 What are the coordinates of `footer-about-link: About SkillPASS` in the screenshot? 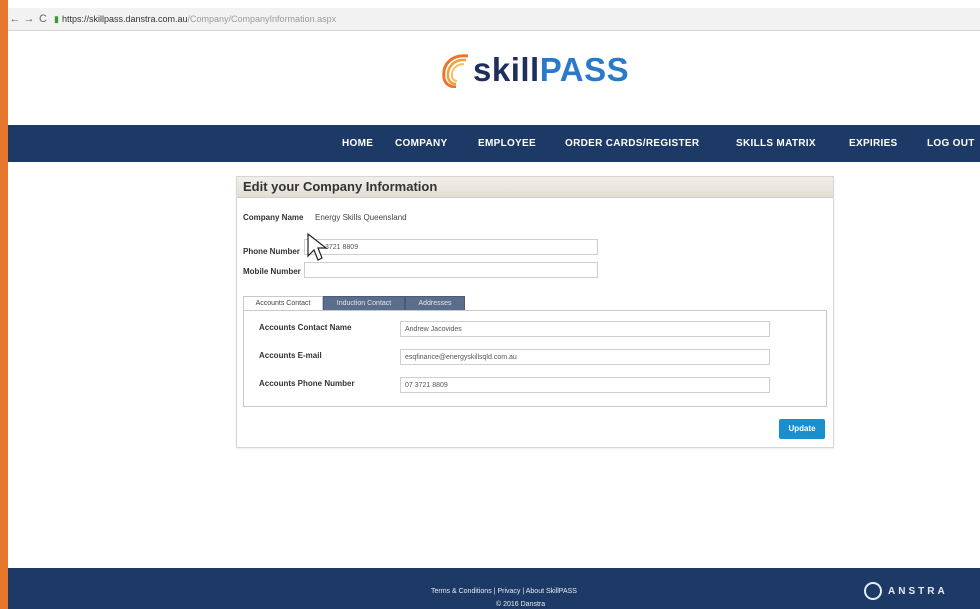 It's located at (551, 591).